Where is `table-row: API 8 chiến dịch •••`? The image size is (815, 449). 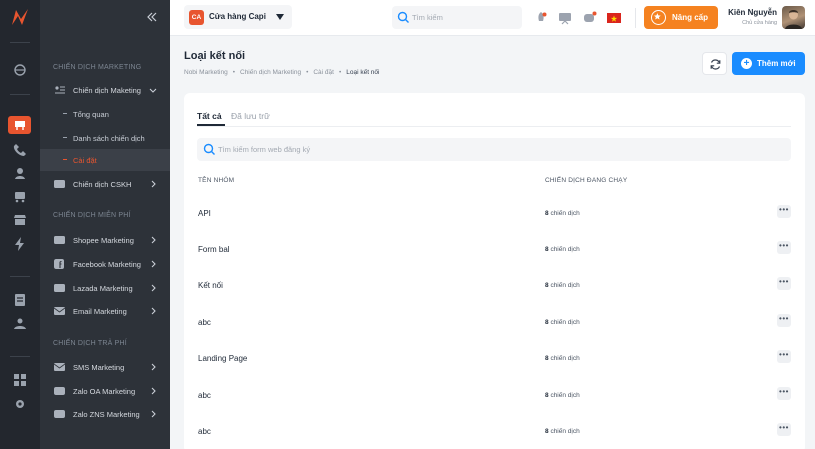
table-row: API 8 chiến dịch ••• is located at coordinates (494, 225).